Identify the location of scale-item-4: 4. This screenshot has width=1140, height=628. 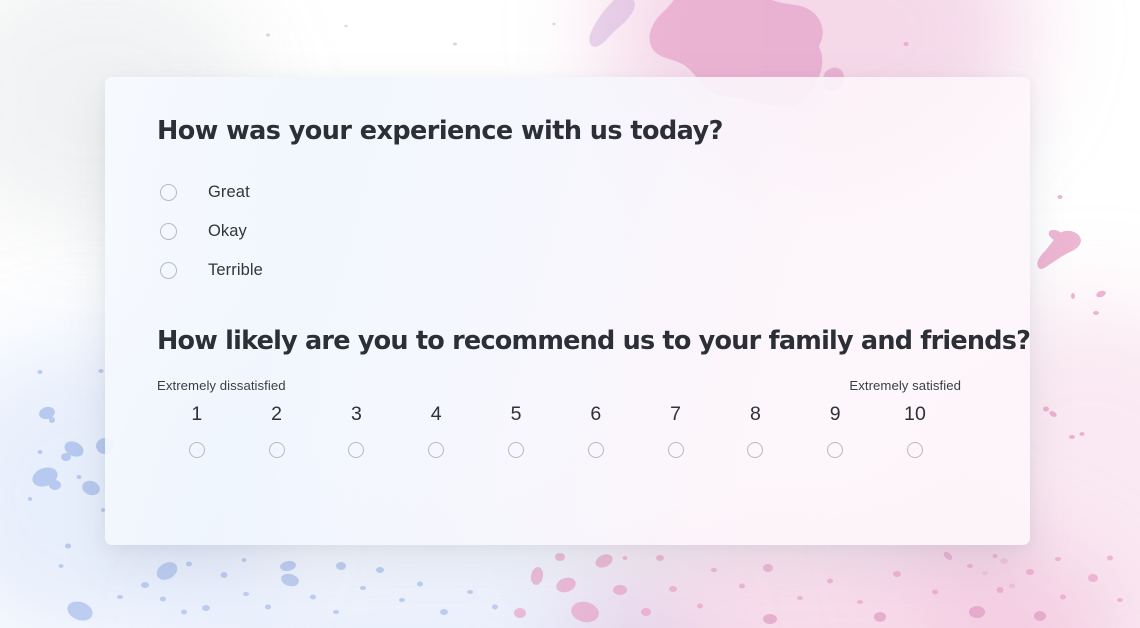
(436, 431).